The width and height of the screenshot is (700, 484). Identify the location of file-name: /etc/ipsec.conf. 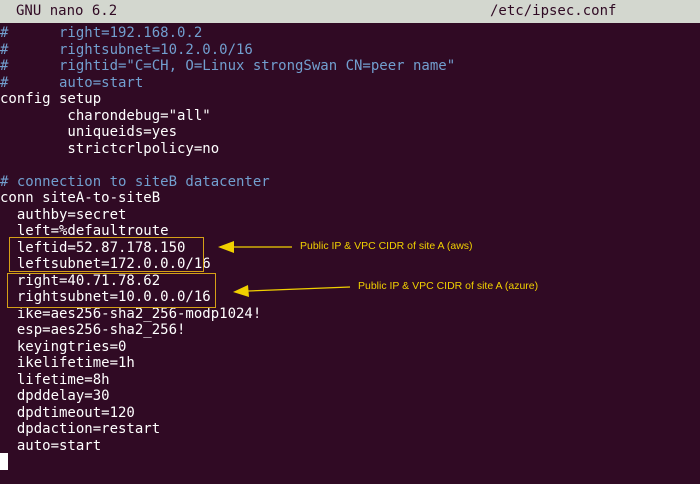
(553, 11).